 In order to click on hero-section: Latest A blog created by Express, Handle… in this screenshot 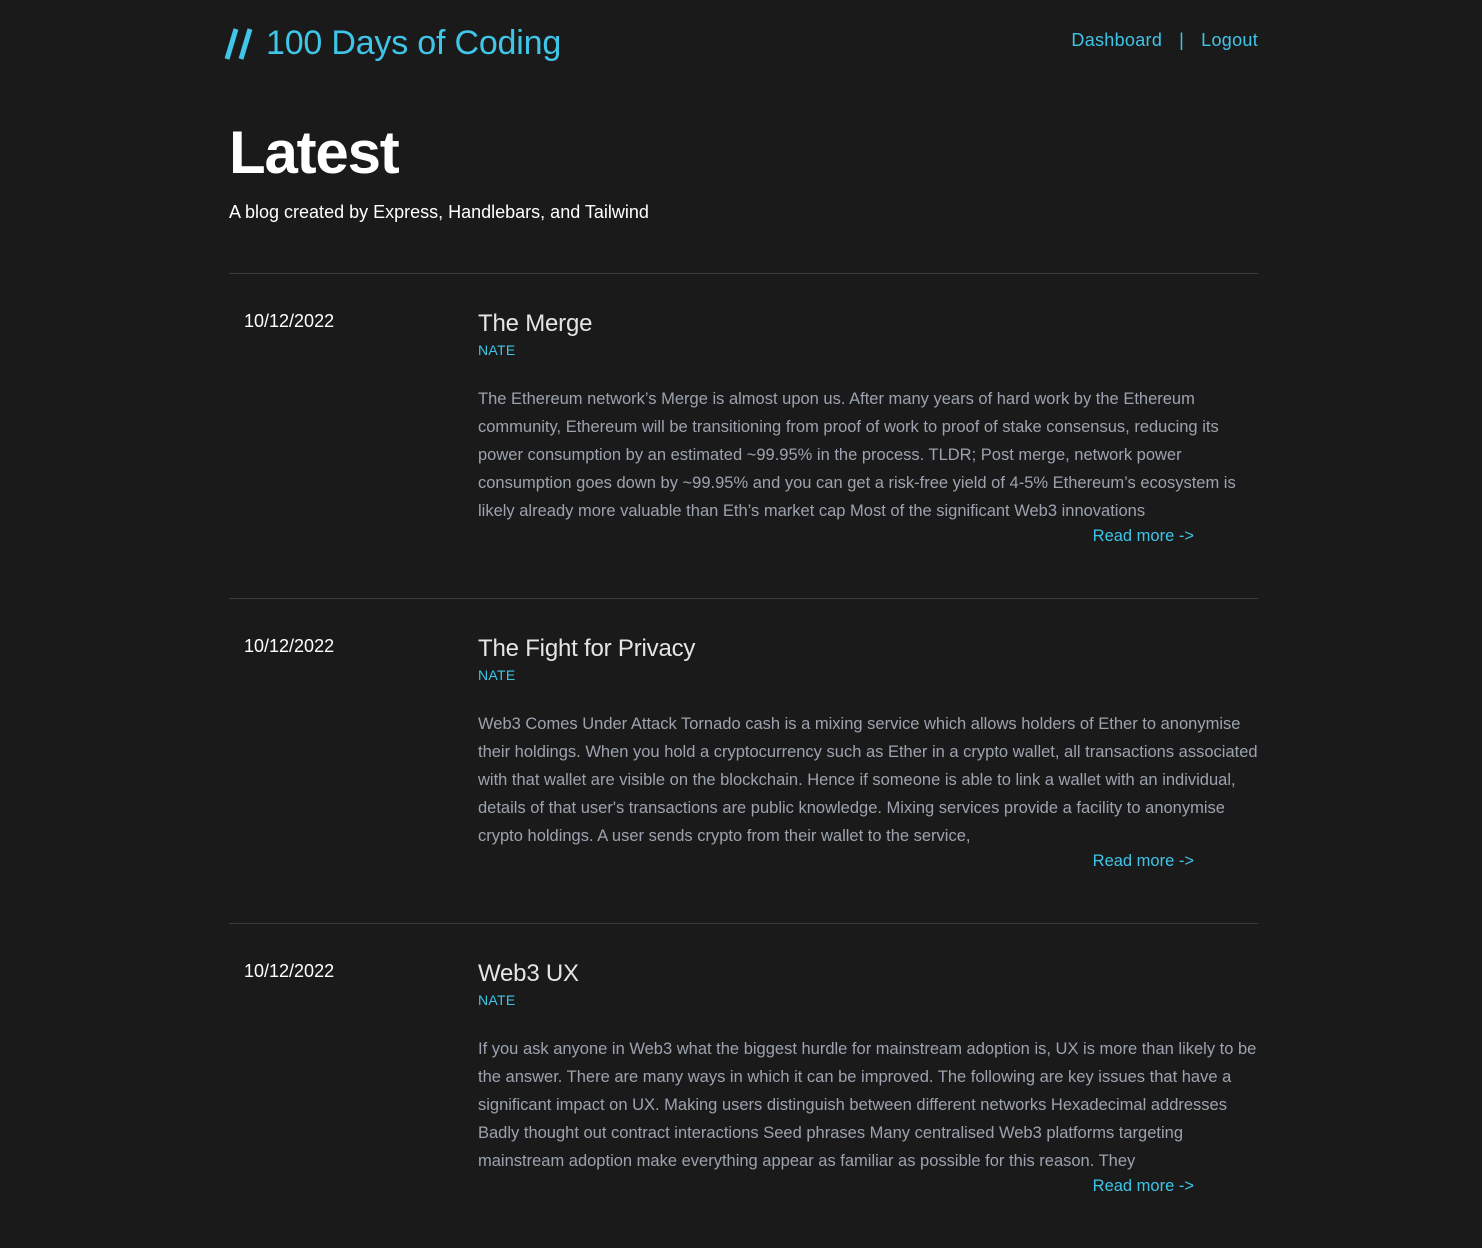, I will do `click(743, 171)`.